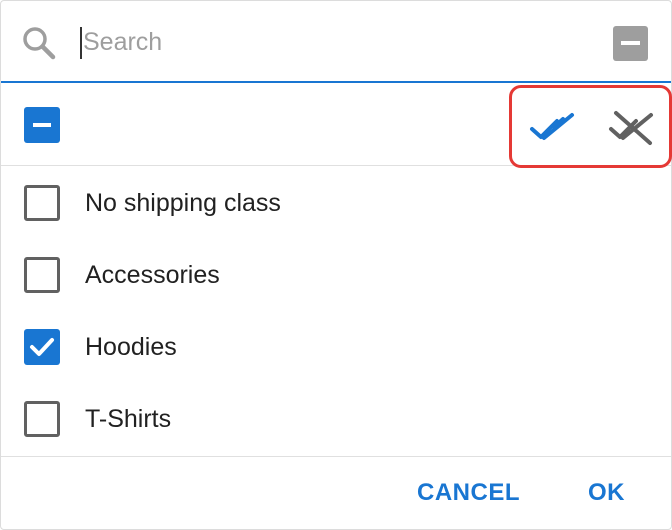 Image resolution: width=672 pixels, height=530 pixels. Describe the element at coordinates (336, 347) in the screenshot. I see `option-hoodies: Hoodies` at that location.